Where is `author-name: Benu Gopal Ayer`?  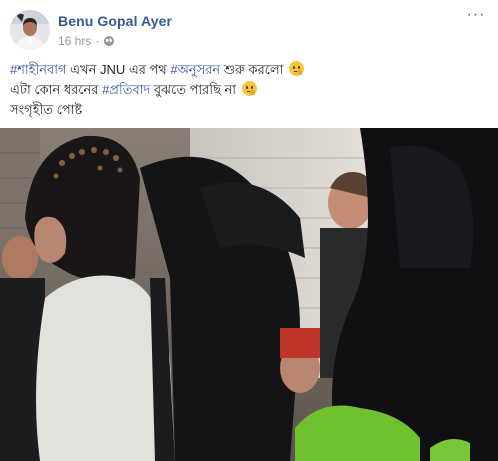
author-name: Benu Gopal Ayer is located at coordinates (115, 21).